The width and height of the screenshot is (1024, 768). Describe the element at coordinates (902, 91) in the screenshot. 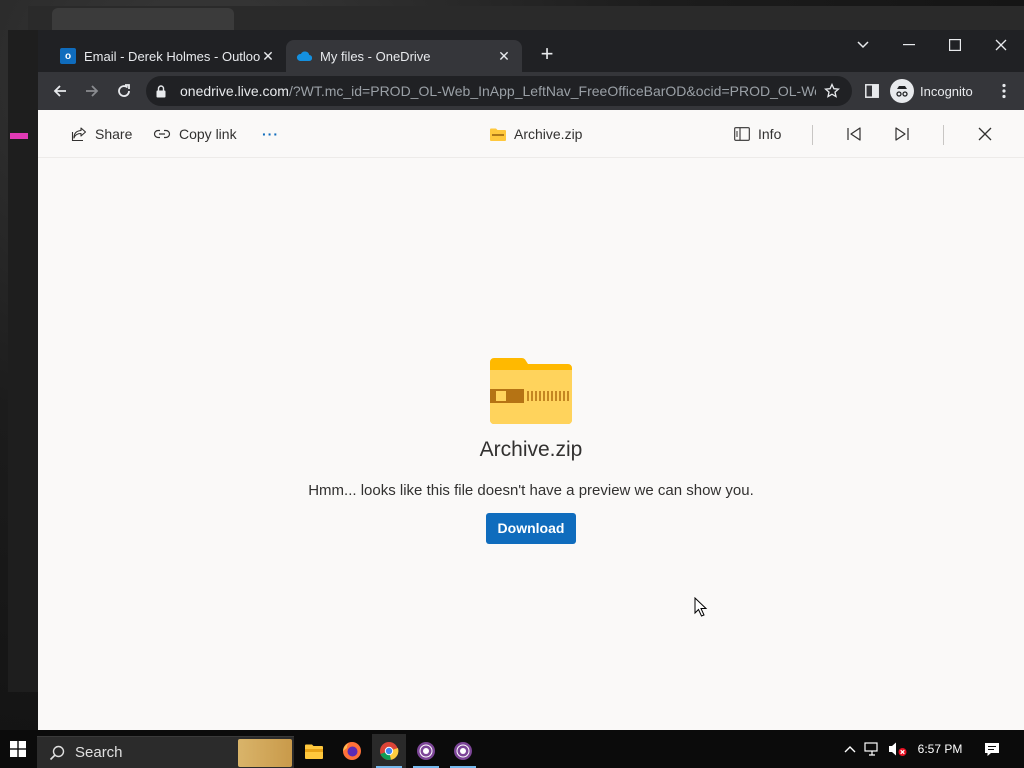

I see `incognito-icon` at that location.